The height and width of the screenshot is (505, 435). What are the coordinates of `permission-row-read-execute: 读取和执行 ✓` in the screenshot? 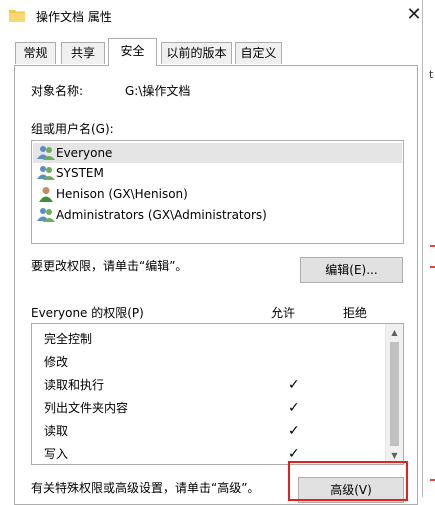 It's located at (214, 385).